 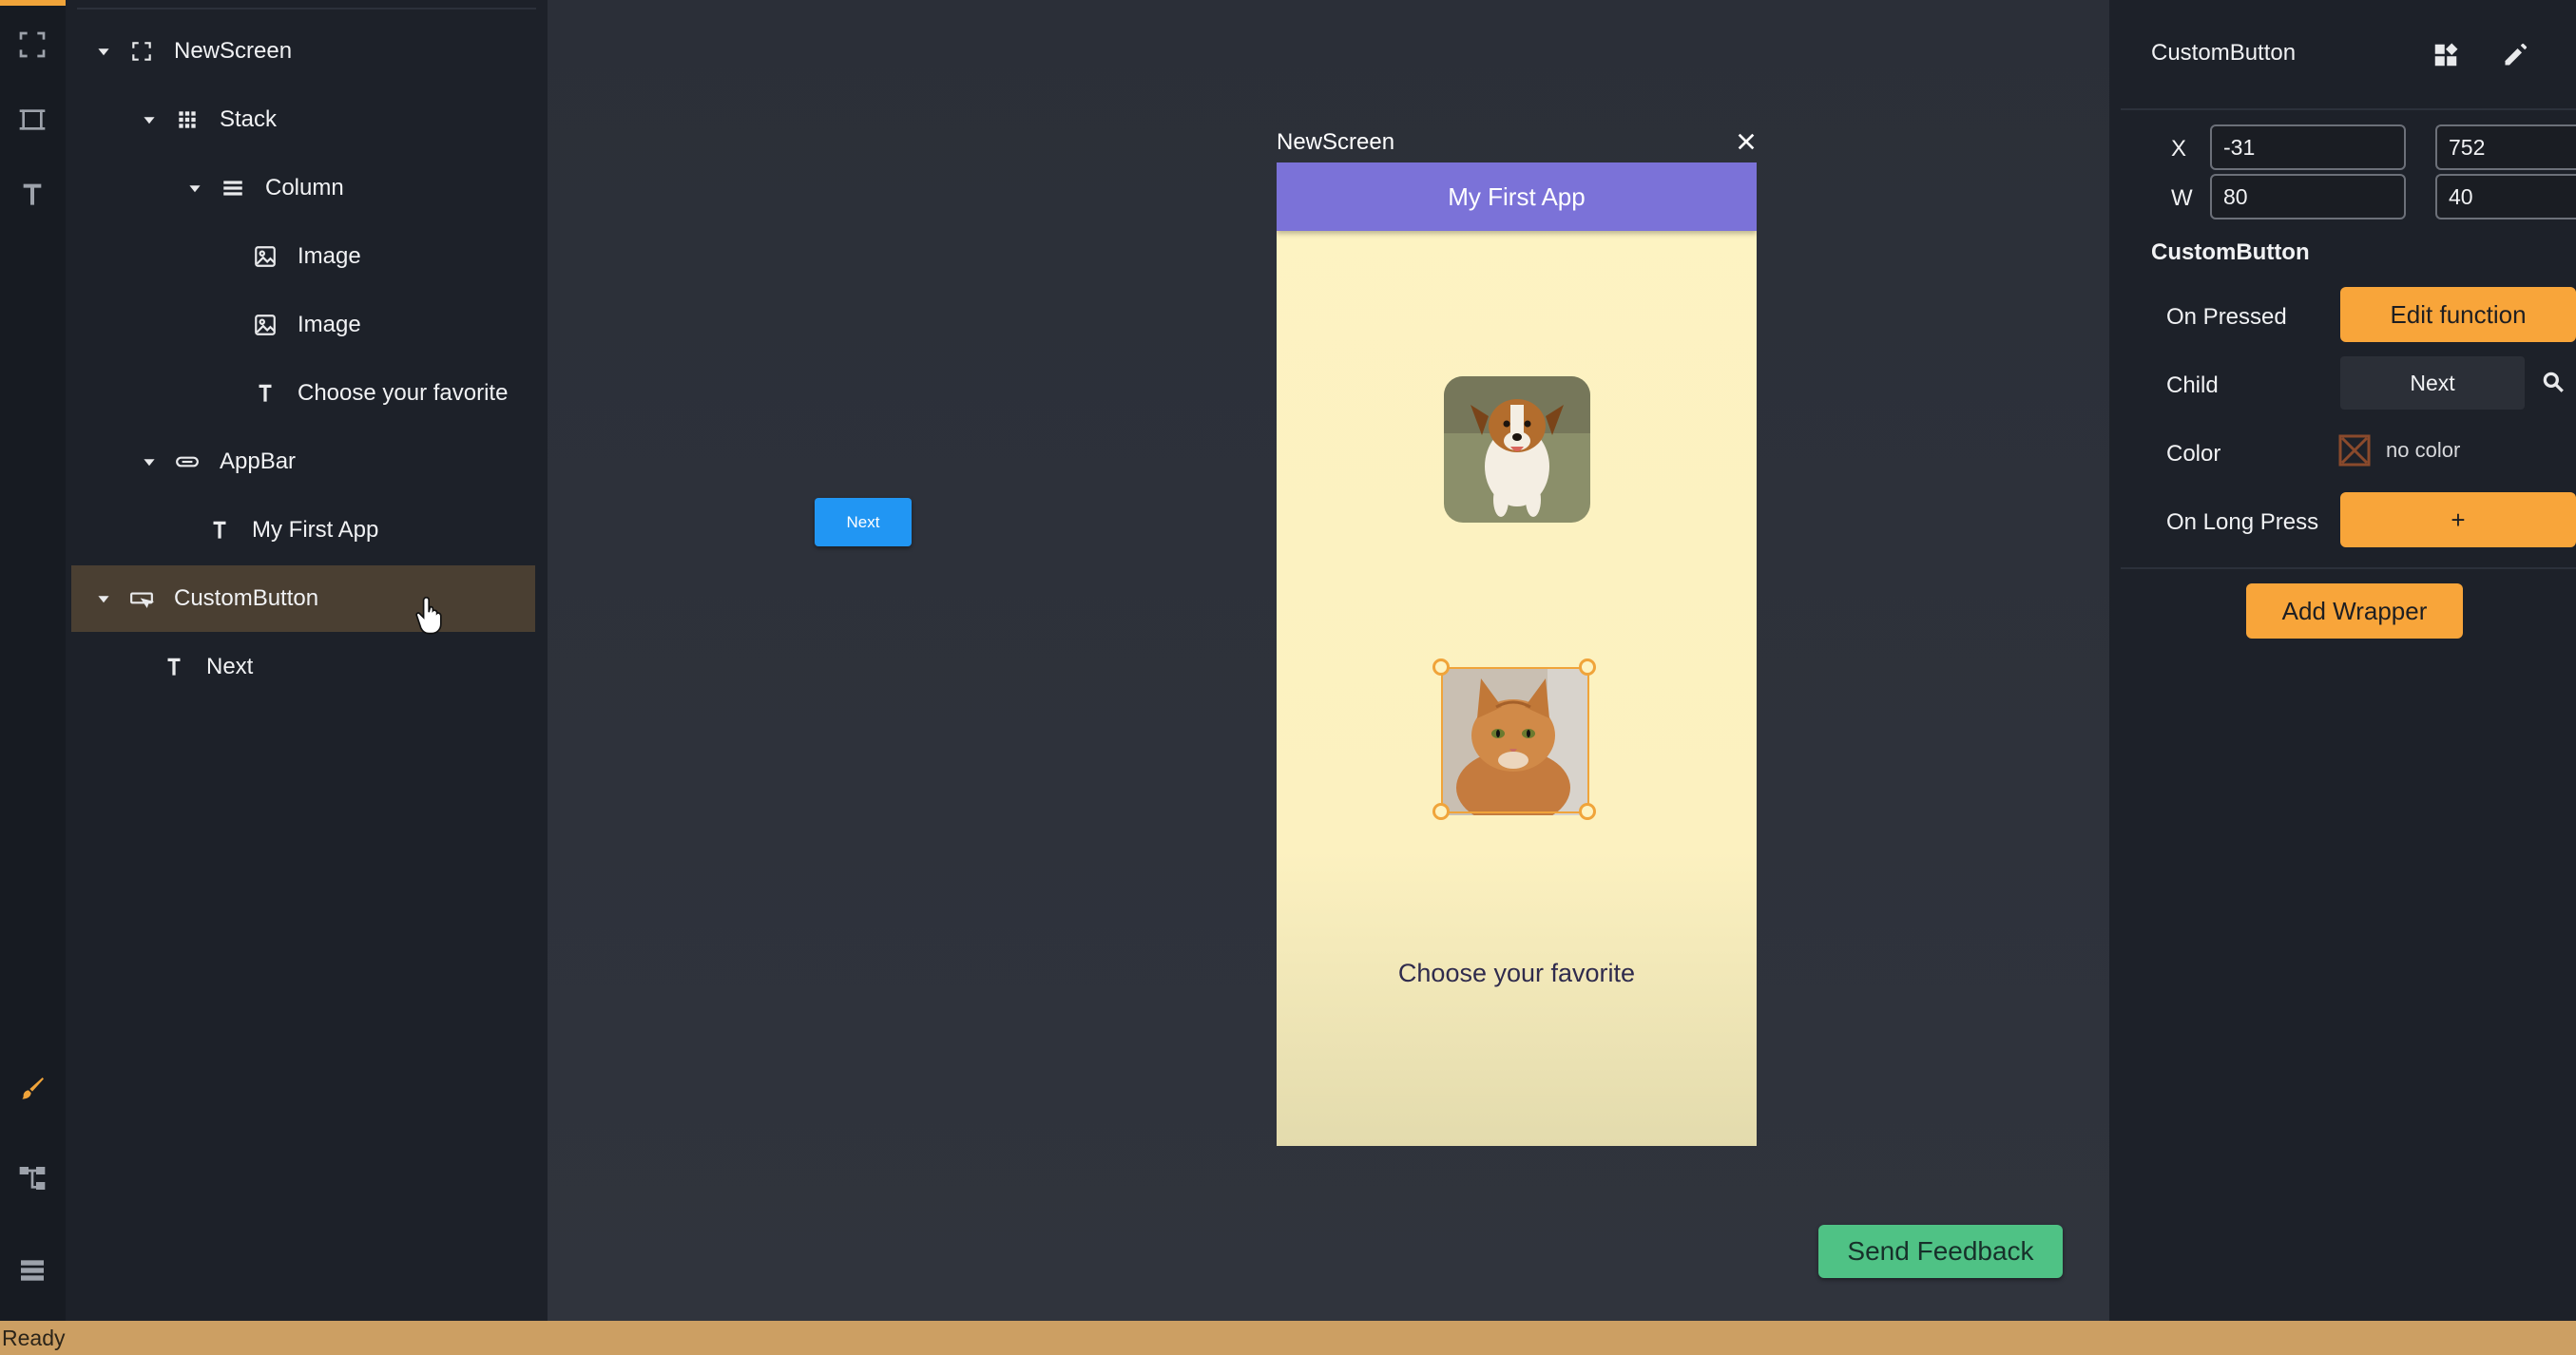 What do you see at coordinates (188, 119) in the screenshot?
I see `grid-icon` at bounding box center [188, 119].